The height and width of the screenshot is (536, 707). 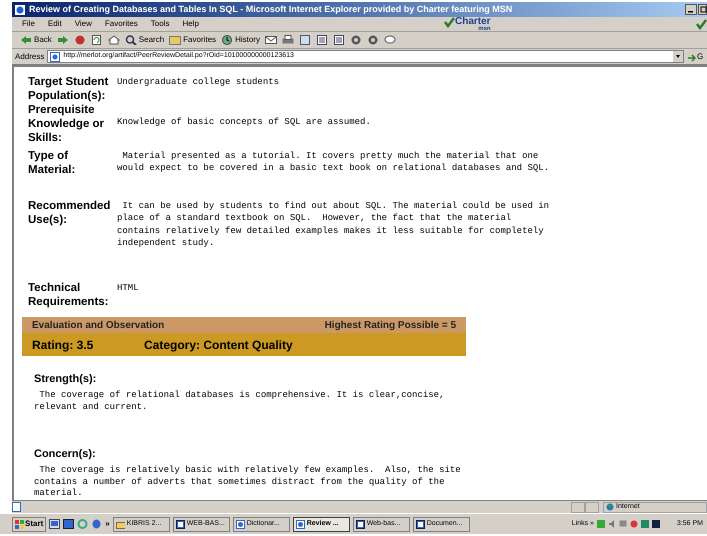 What do you see at coordinates (121, 24) in the screenshot?
I see `menu-item: Favorites` at bounding box center [121, 24].